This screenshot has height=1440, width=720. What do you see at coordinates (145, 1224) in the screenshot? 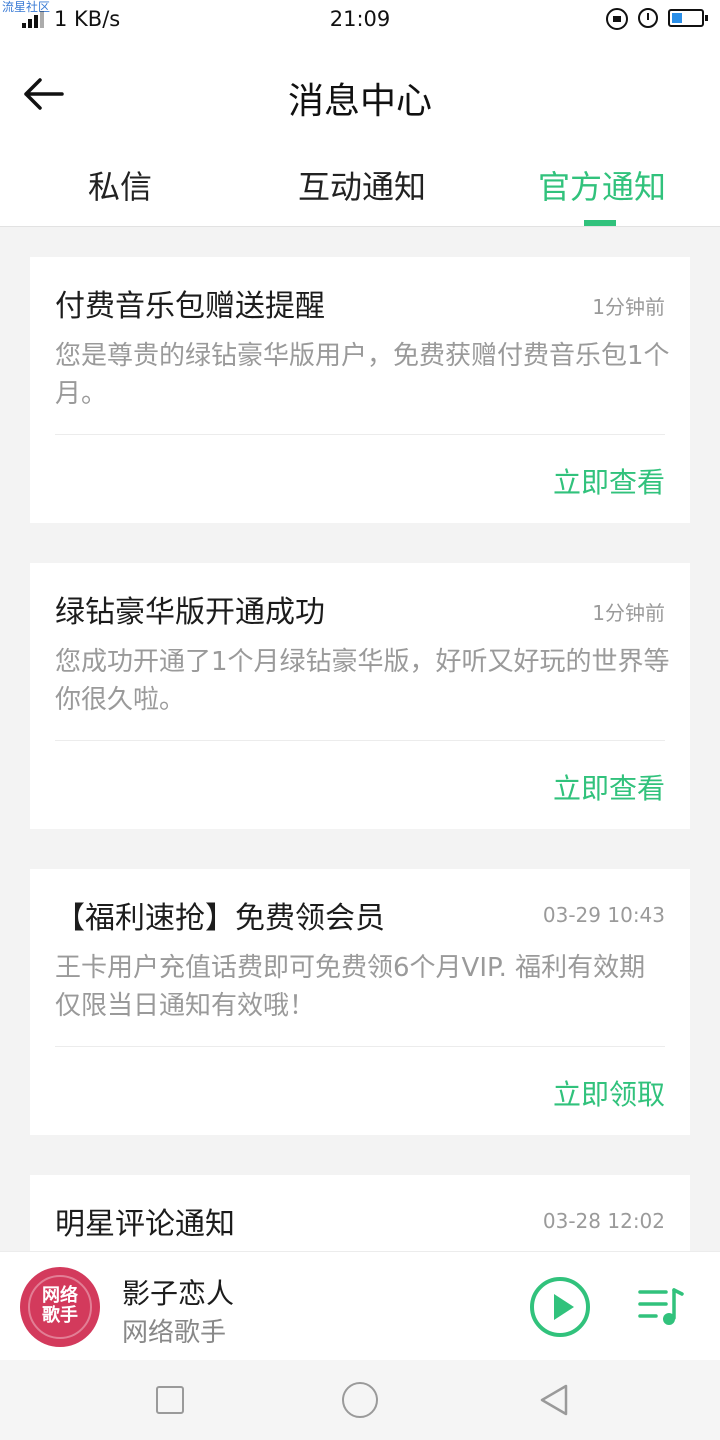
I see `notification-title: 明星评论通知` at bounding box center [145, 1224].